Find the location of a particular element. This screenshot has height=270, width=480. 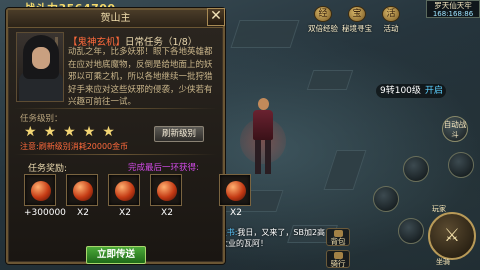

bag-button: 背包 is located at coordinates (338, 237).